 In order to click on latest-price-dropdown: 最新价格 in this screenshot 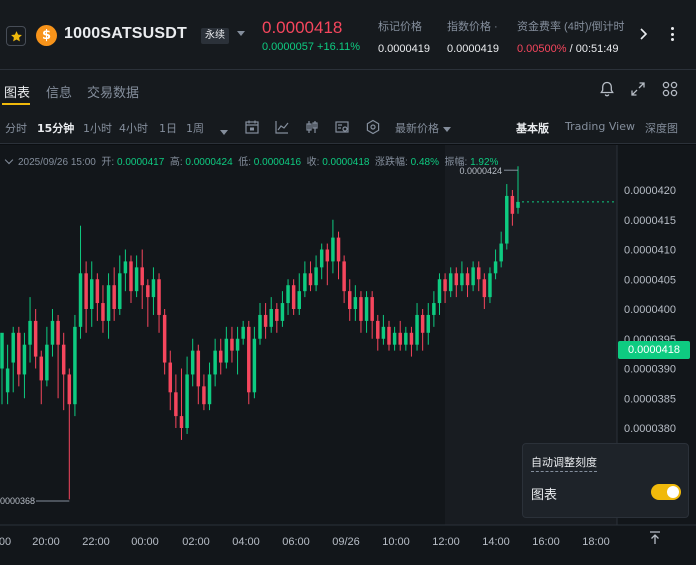, I will do `click(423, 128)`.